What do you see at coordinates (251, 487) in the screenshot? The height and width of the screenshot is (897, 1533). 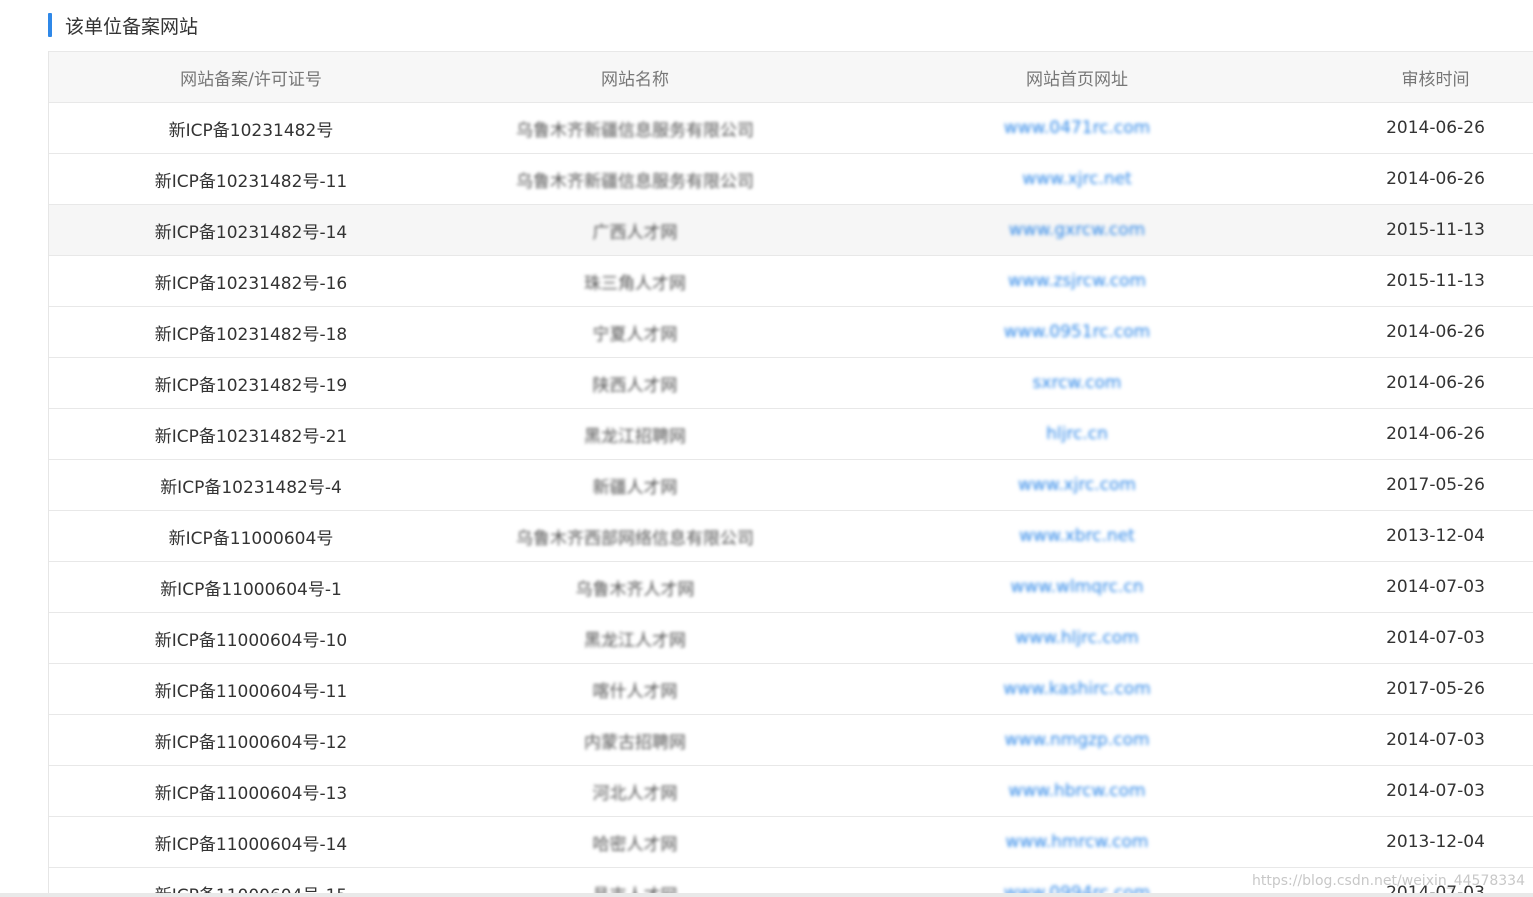 I see `license-cell: 新ICP备10231482号-4` at bounding box center [251, 487].